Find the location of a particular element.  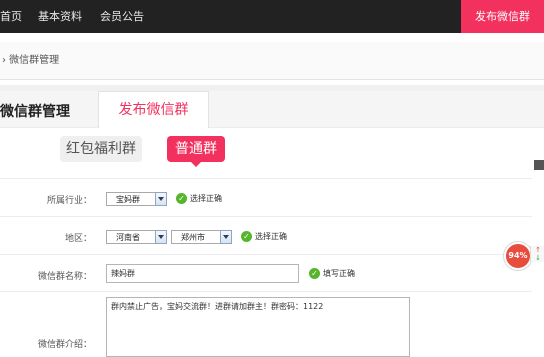

city-select: 郑州市 is located at coordinates (201, 237).